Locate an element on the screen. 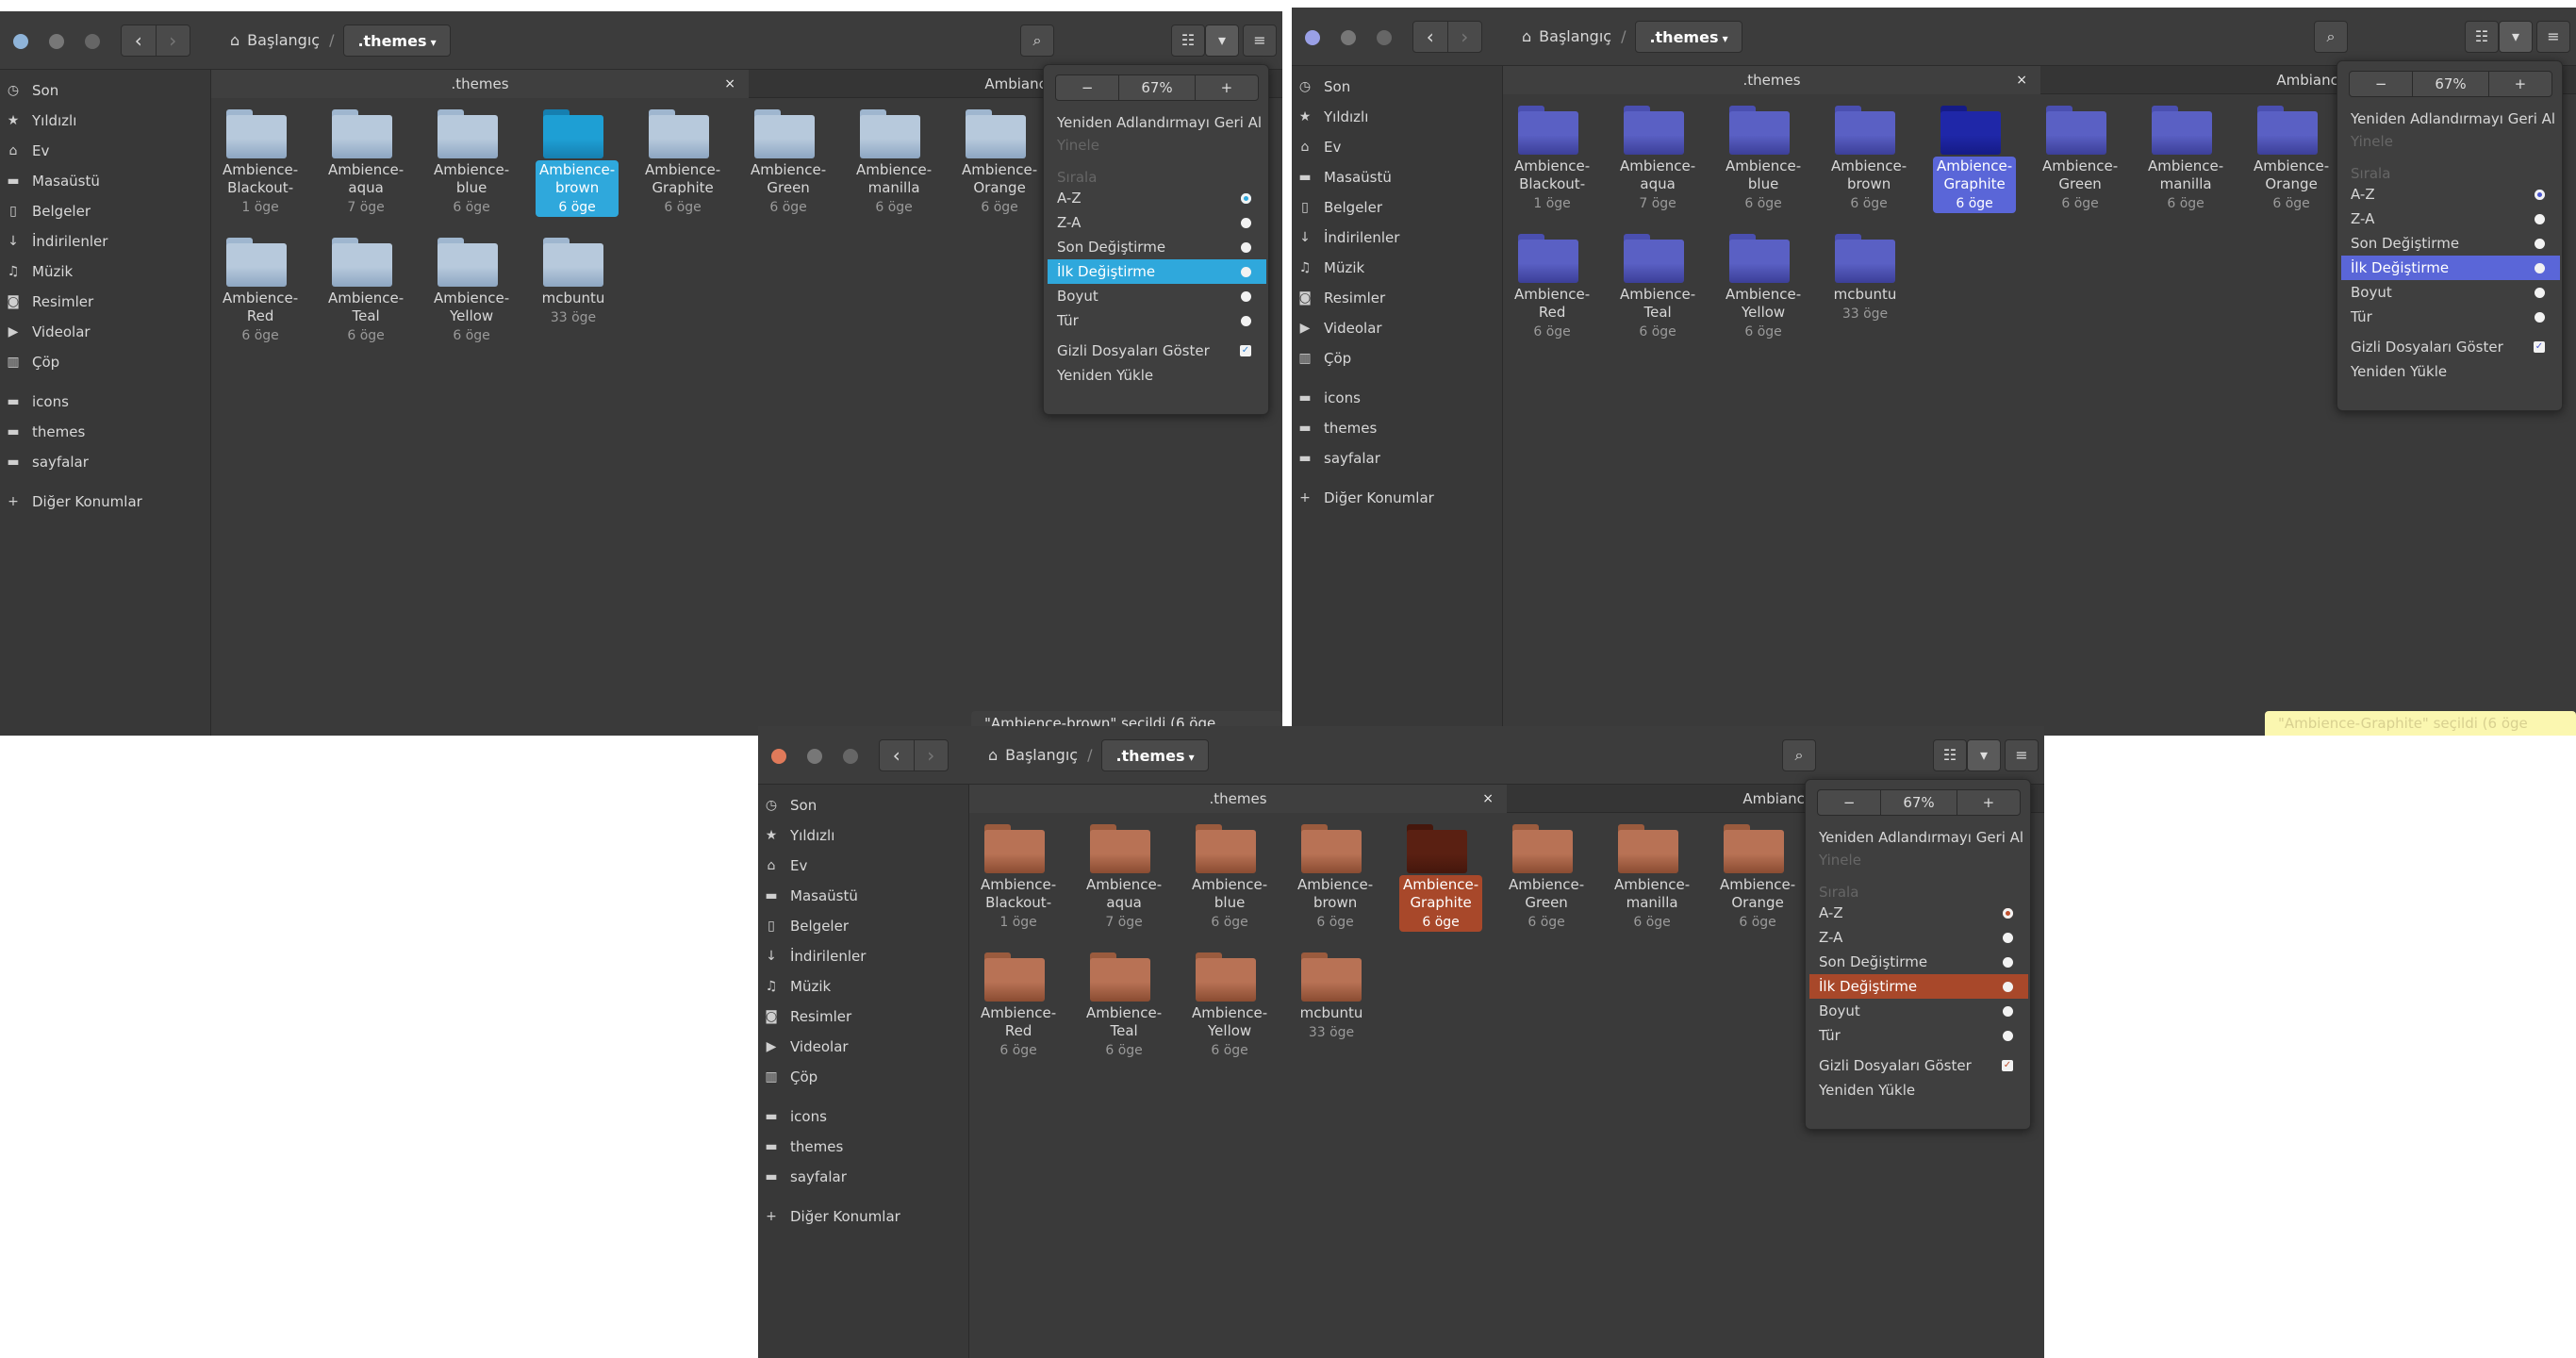  sidebar-item: ↓ İndirilenler is located at coordinates (105, 242).